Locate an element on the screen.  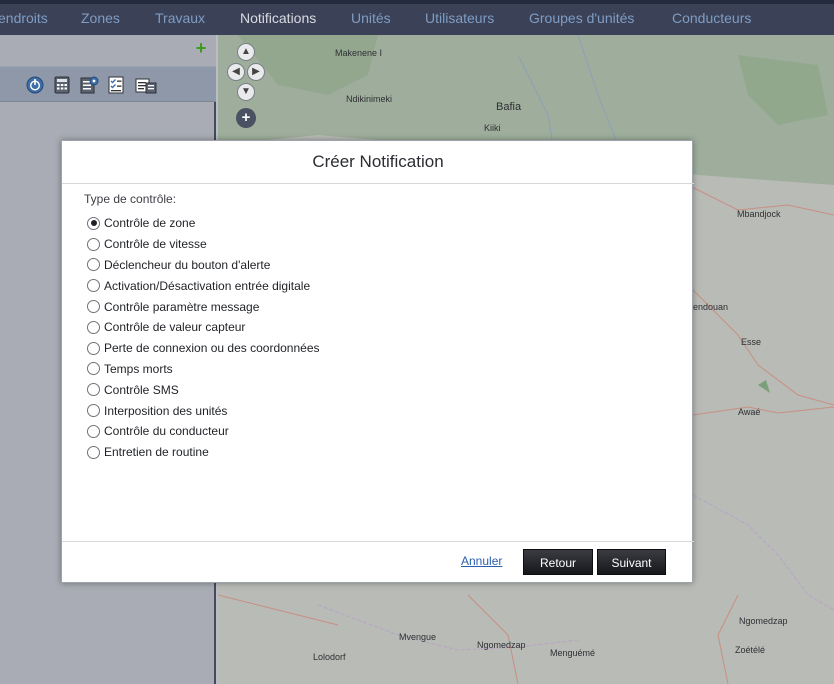
dialog-title: Créer Notification is located at coordinates (378, 162).